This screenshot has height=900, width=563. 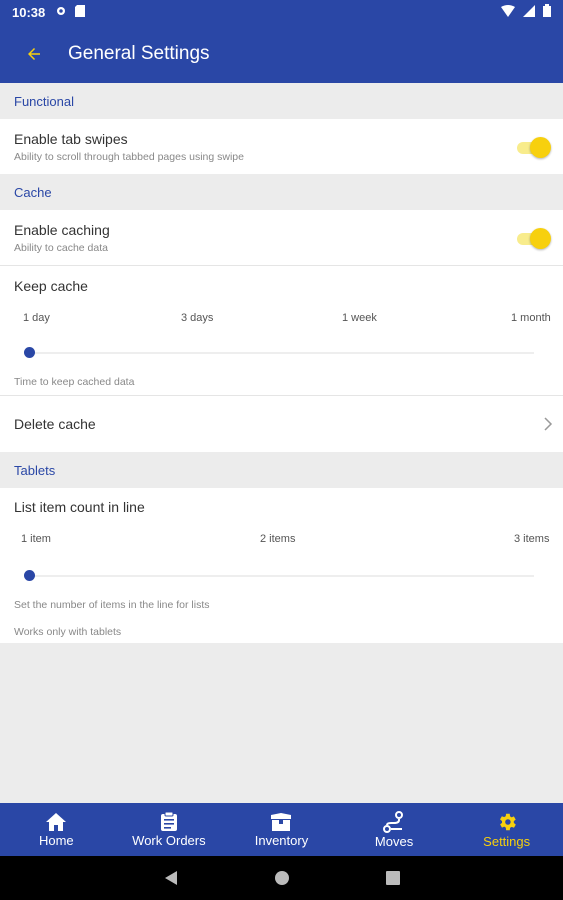 What do you see at coordinates (169, 840) in the screenshot?
I see `nav-work-orders-label: Work Orders` at bounding box center [169, 840].